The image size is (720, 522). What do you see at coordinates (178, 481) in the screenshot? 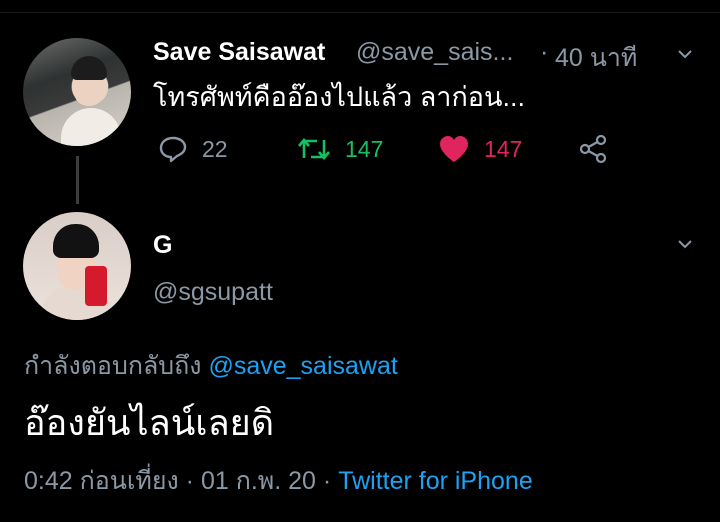
I see `tweet-timestamp: 0:42 ก่อนเที่ยง · 01 ก.พ. 20 ·` at bounding box center [178, 481].